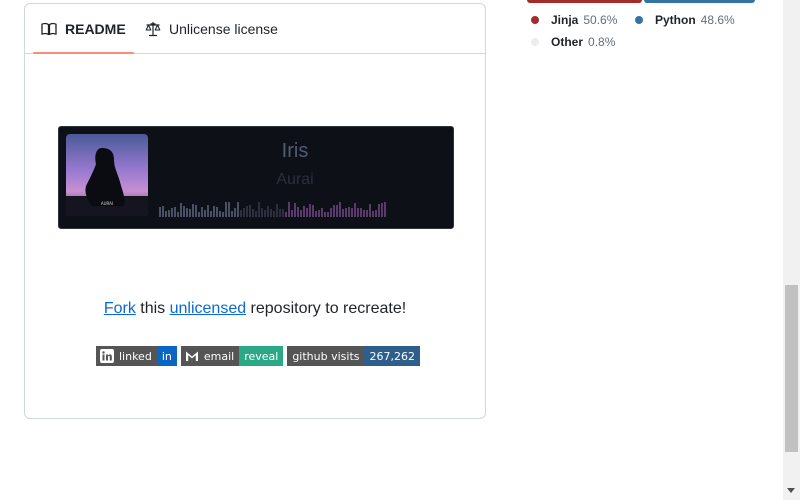 This screenshot has width=800, height=500. Describe the element at coordinates (573, 42) in the screenshot. I see `language-other: Other 0.8%` at that location.